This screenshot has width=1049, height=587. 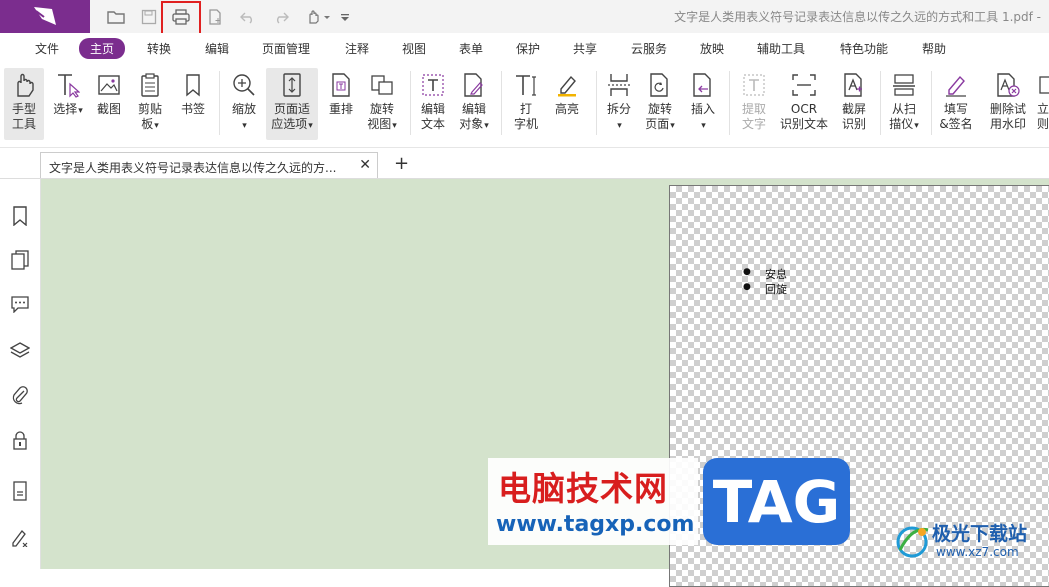 What do you see at coordinates (401, 163) in the screenshot?
I see `add-tab-icon: +` at bounding box center [401, 163].